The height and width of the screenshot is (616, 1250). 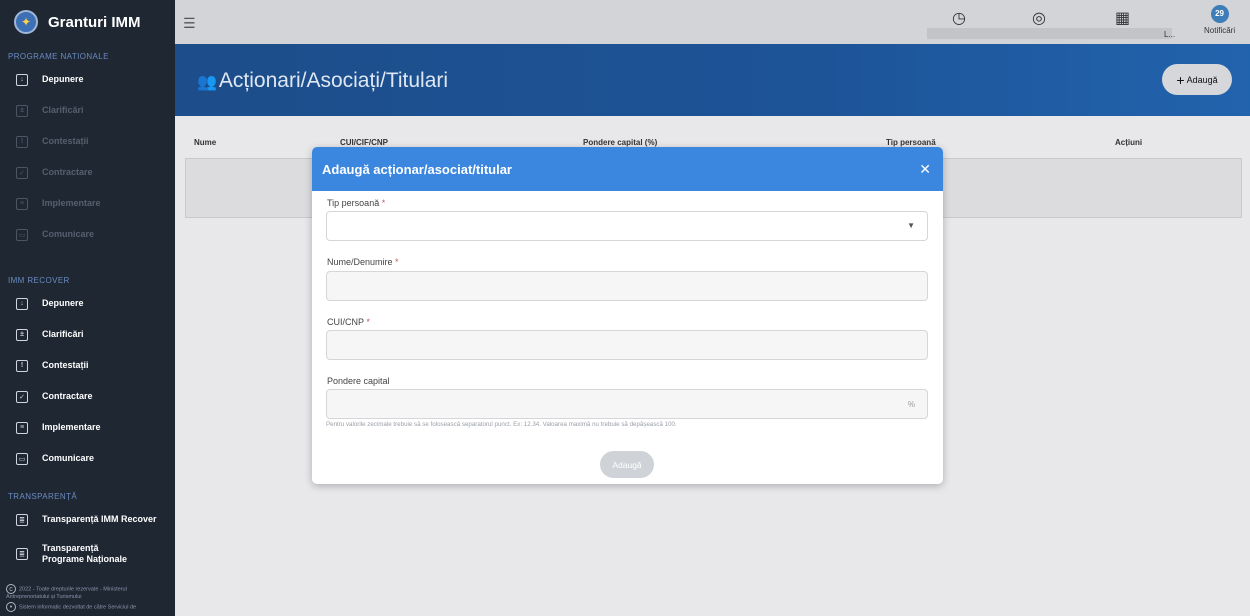 What do you see at coordinates (43, 496) in the screenshot?
I see `section-title-transparenta: TRANSPARENȚĂ` at bounding box center [43, 496].